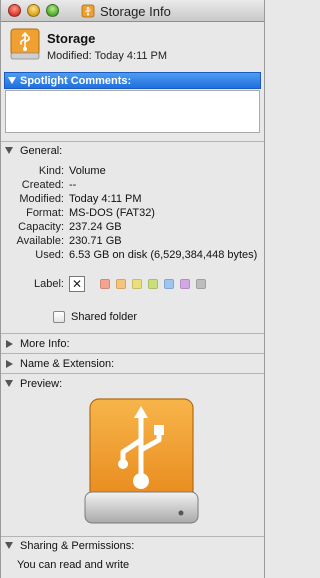 This screenshot has width=320, height=578. Describe the element at coordinates (107, 56) in the screenshot. I see `modified-summary: Modified: Today 4:11 PM` at that location.